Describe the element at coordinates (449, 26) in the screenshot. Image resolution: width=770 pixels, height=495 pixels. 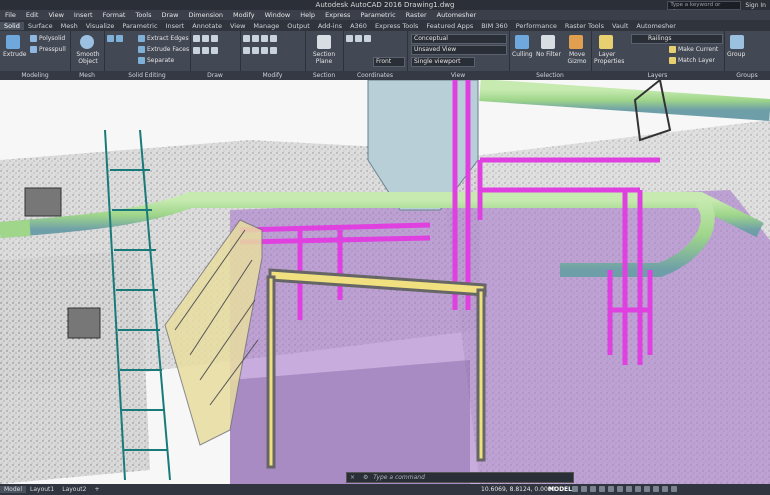
I see `tab-featured-apps: Featured Apps` at that location.